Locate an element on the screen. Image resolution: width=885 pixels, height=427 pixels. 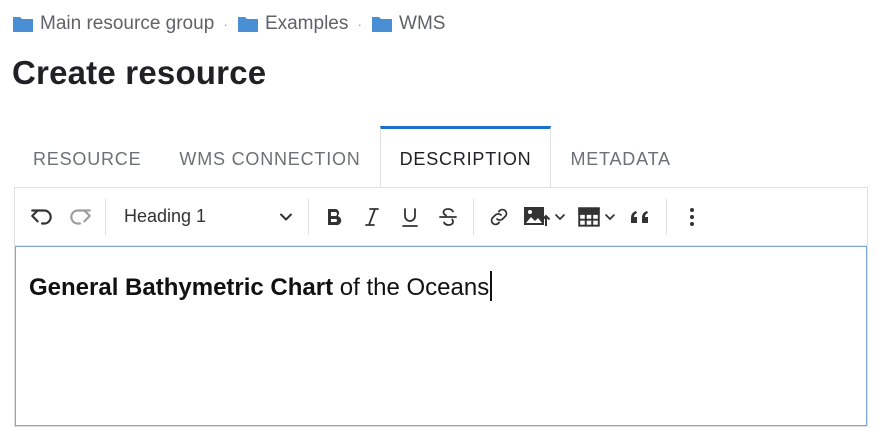
page-title: Create resource is located at coordinates (139, 72).